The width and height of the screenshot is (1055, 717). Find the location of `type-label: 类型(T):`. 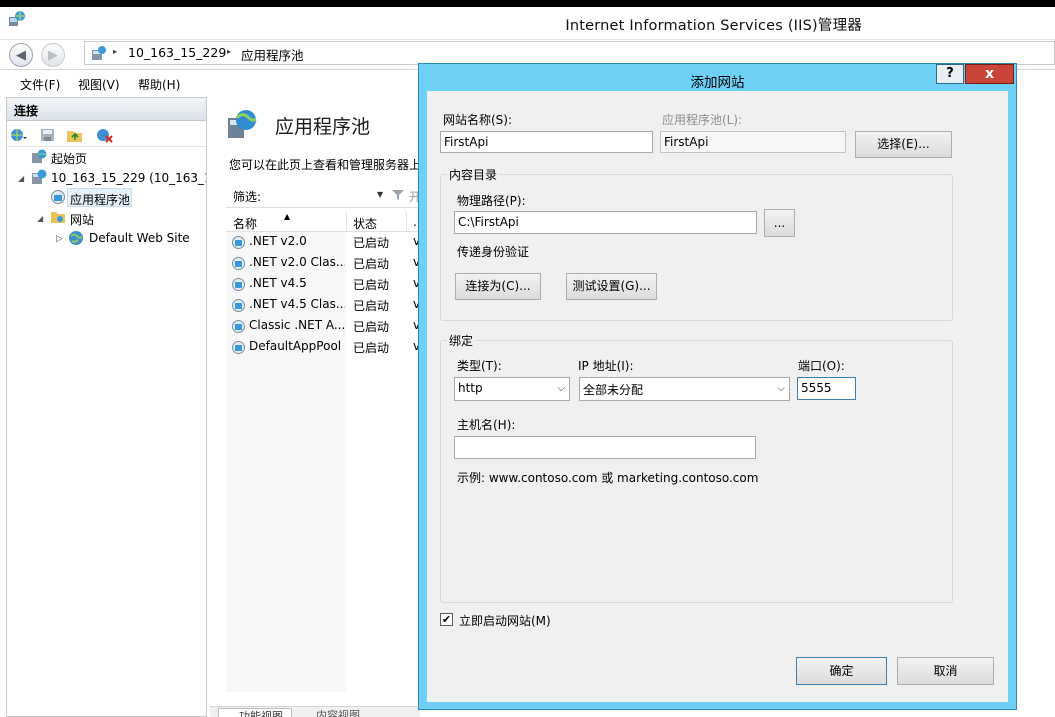

type-label: 类型(T): is located at coordinates (479, 366).